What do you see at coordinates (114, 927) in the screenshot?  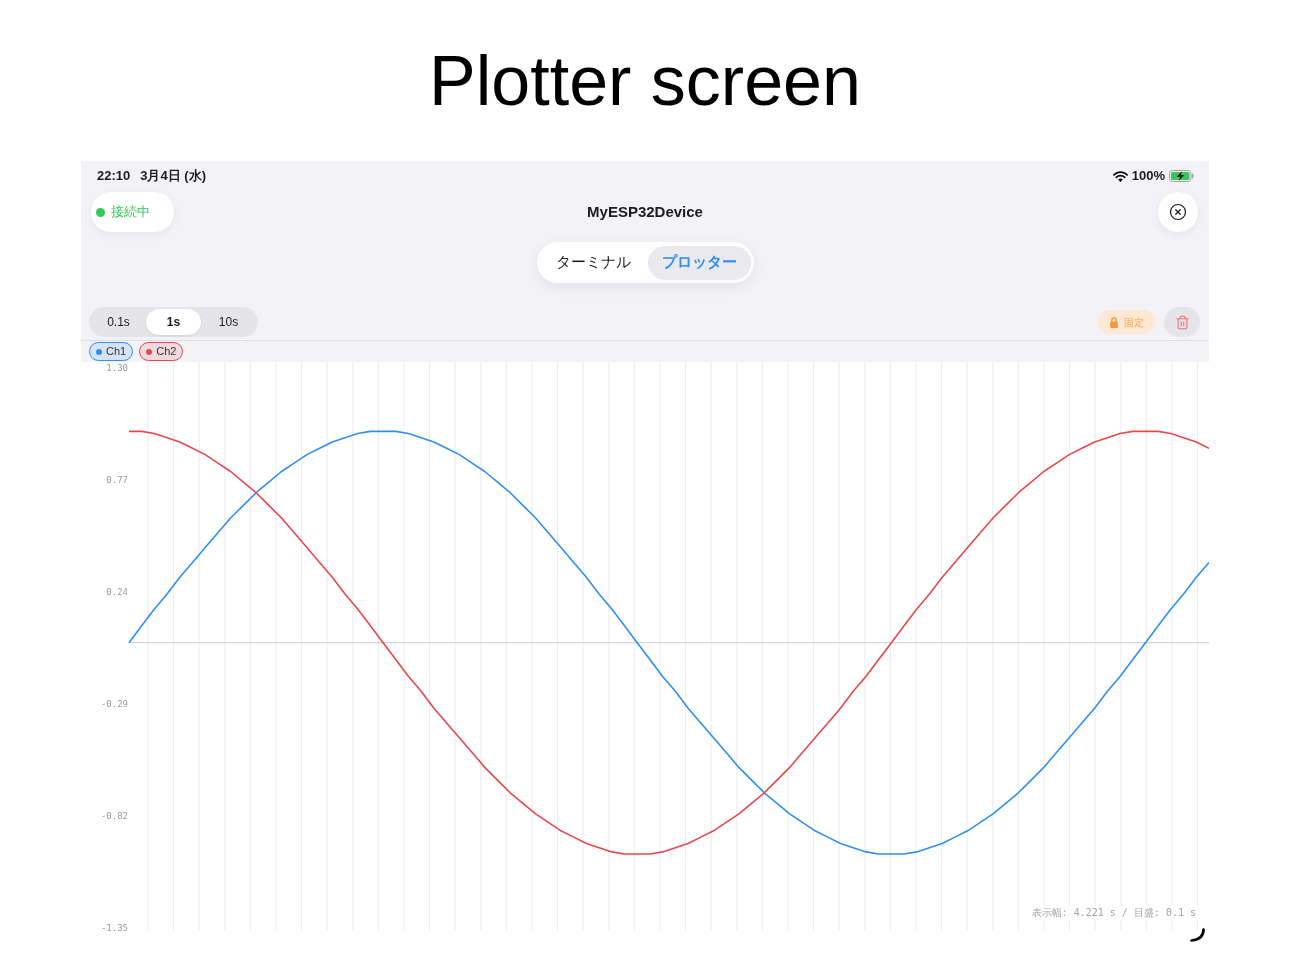 I see `y-axis-label: -1.35` at bounding box center [114, 927].